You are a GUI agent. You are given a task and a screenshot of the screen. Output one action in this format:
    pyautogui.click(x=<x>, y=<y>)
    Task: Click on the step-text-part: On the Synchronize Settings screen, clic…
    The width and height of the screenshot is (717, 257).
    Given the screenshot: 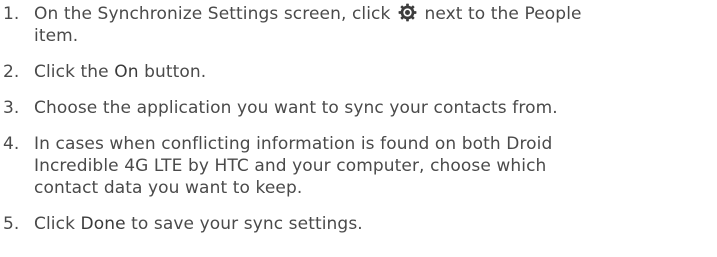 What is the action you would take?
    pyautogui.click(x=215, y=14)
    